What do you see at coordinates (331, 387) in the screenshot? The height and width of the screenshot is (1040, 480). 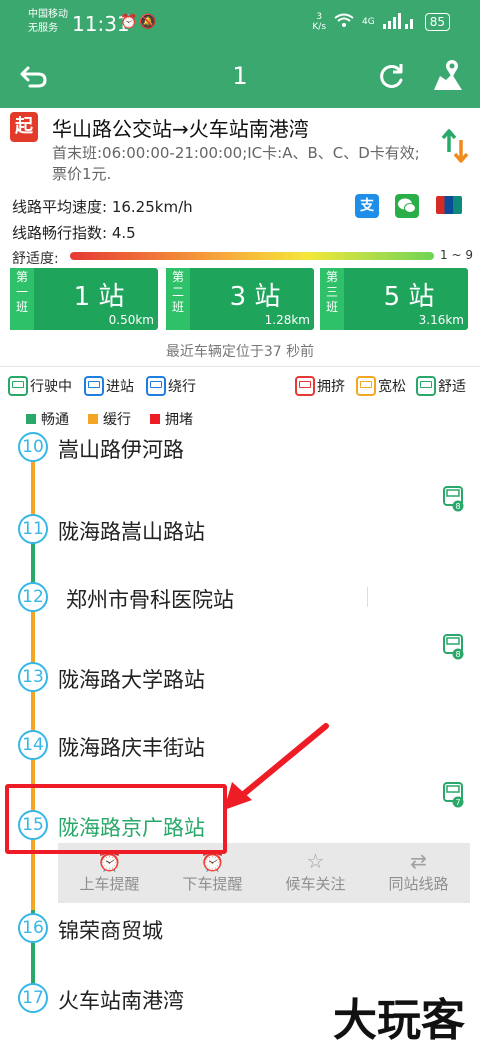 I see `legend-label: 拥挤` at bounding box center [331, 387].